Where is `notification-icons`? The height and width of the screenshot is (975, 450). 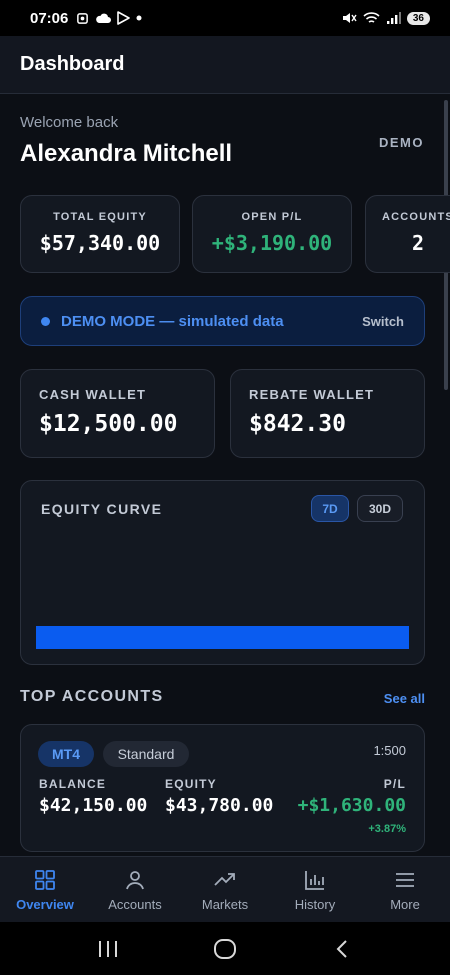
notification-icons is located at coordinates (109, 18).